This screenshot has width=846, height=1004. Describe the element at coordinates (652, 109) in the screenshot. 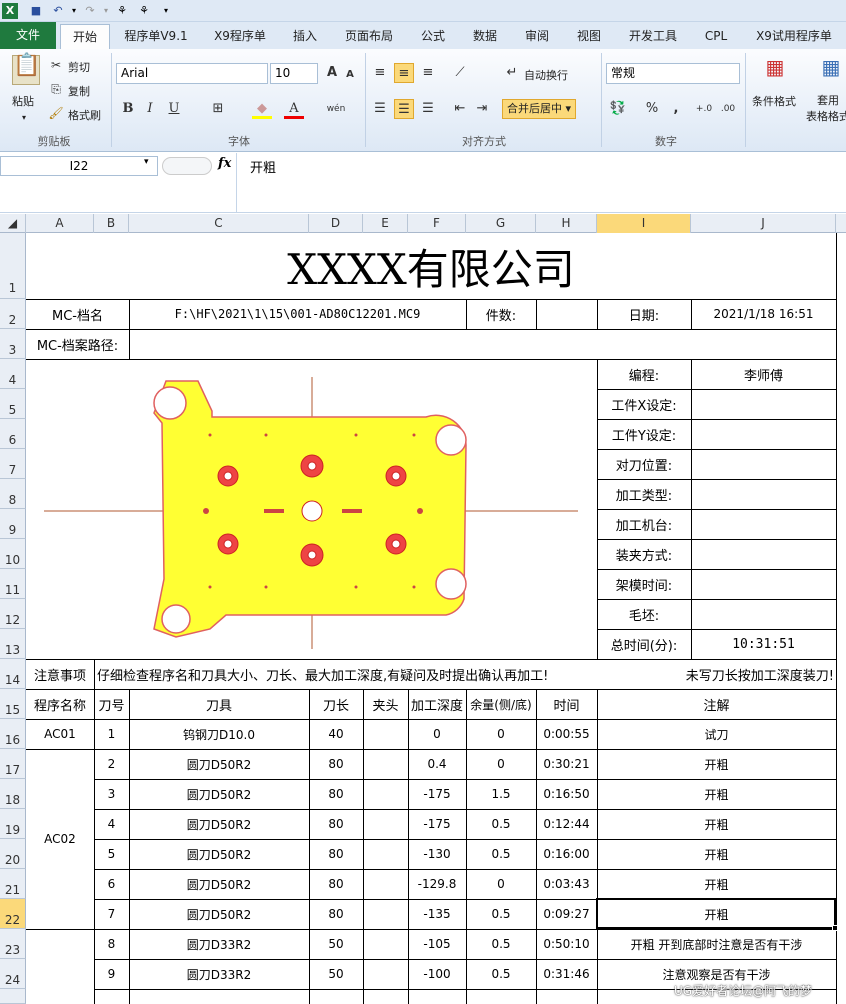

I see `percent-button: %` at that location.